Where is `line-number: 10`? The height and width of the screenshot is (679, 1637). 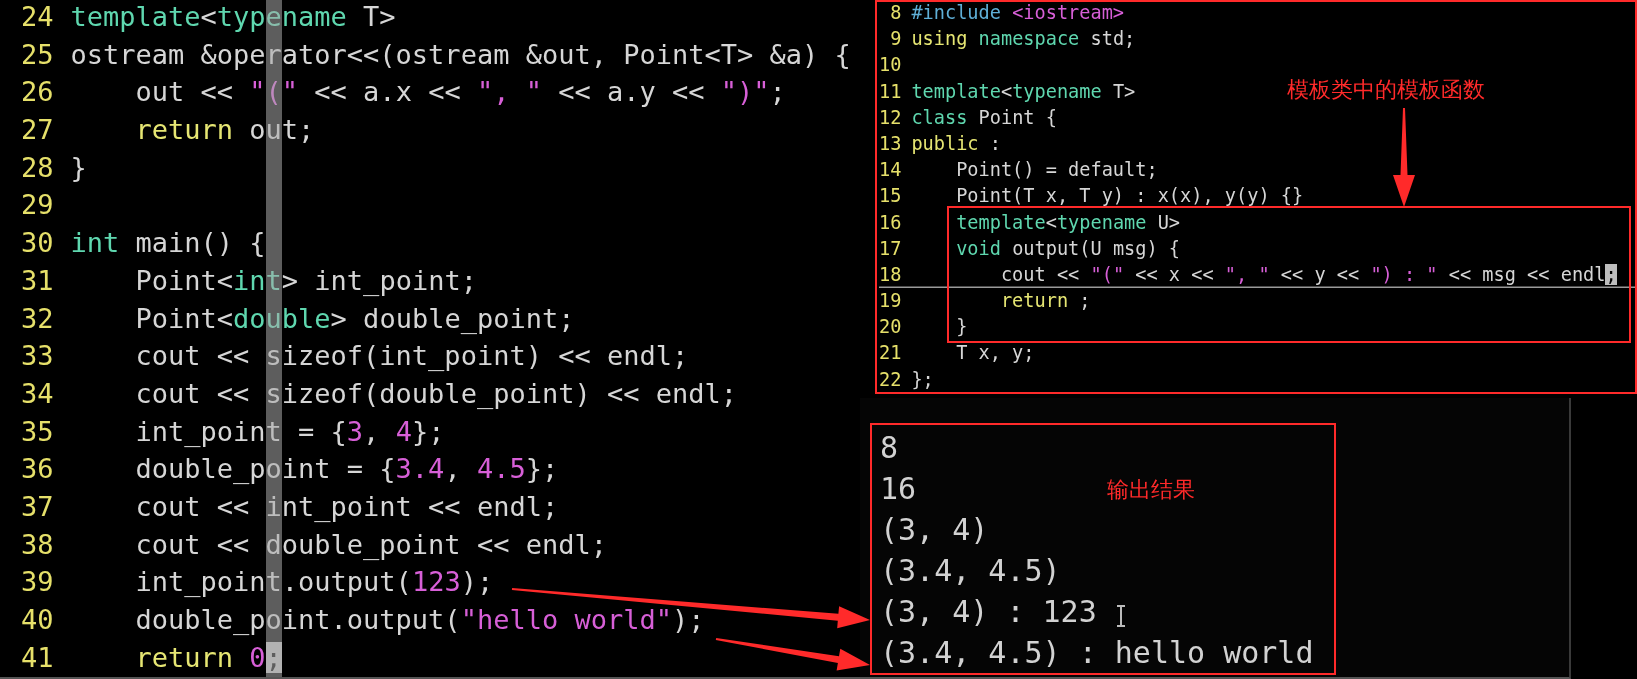
line-number: 10 is located at coordinates (890, 65).